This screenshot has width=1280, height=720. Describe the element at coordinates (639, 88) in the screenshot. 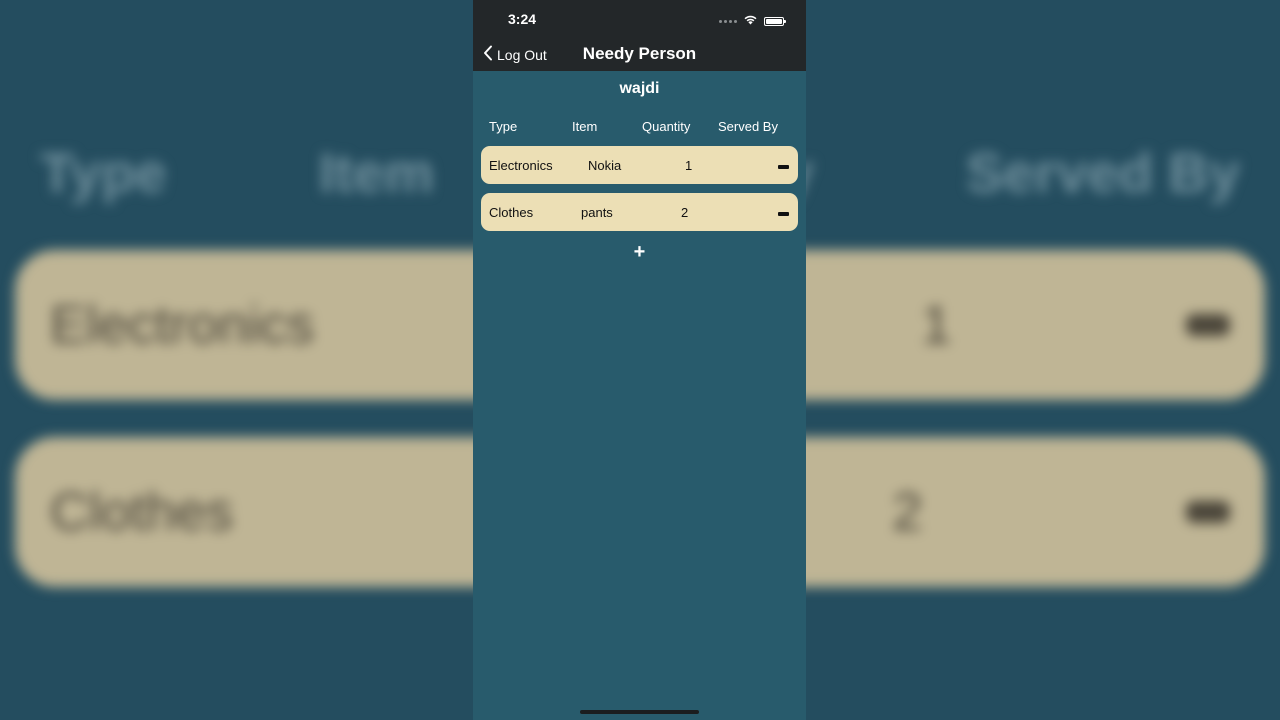

I see `username-heading: wajdi` at that location.